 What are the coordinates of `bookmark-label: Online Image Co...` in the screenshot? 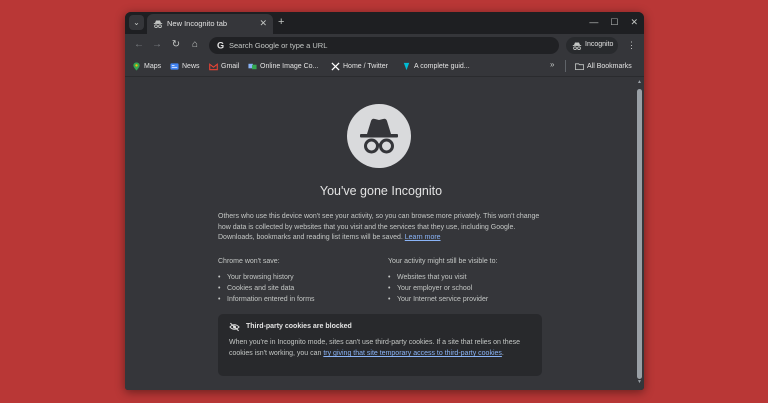 It's located at (289, 66).